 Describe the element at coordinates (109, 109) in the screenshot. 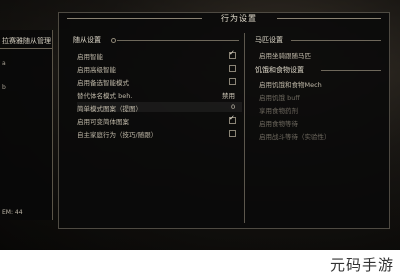

I see `option-label: 简单模式图案（提图）` at that location.